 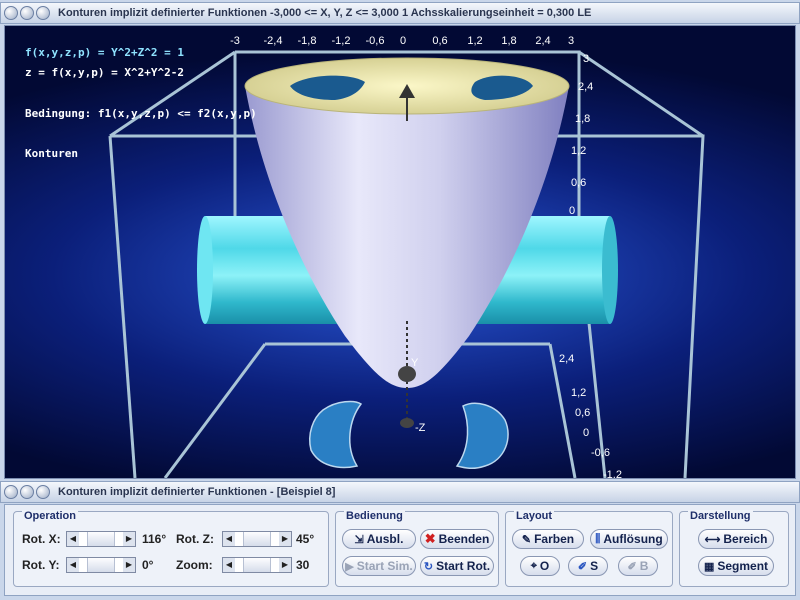 What do you see at coordinates (544, 566) in the screenshot?
I see `origin-button-label: O` at bounding box center [544, 566].